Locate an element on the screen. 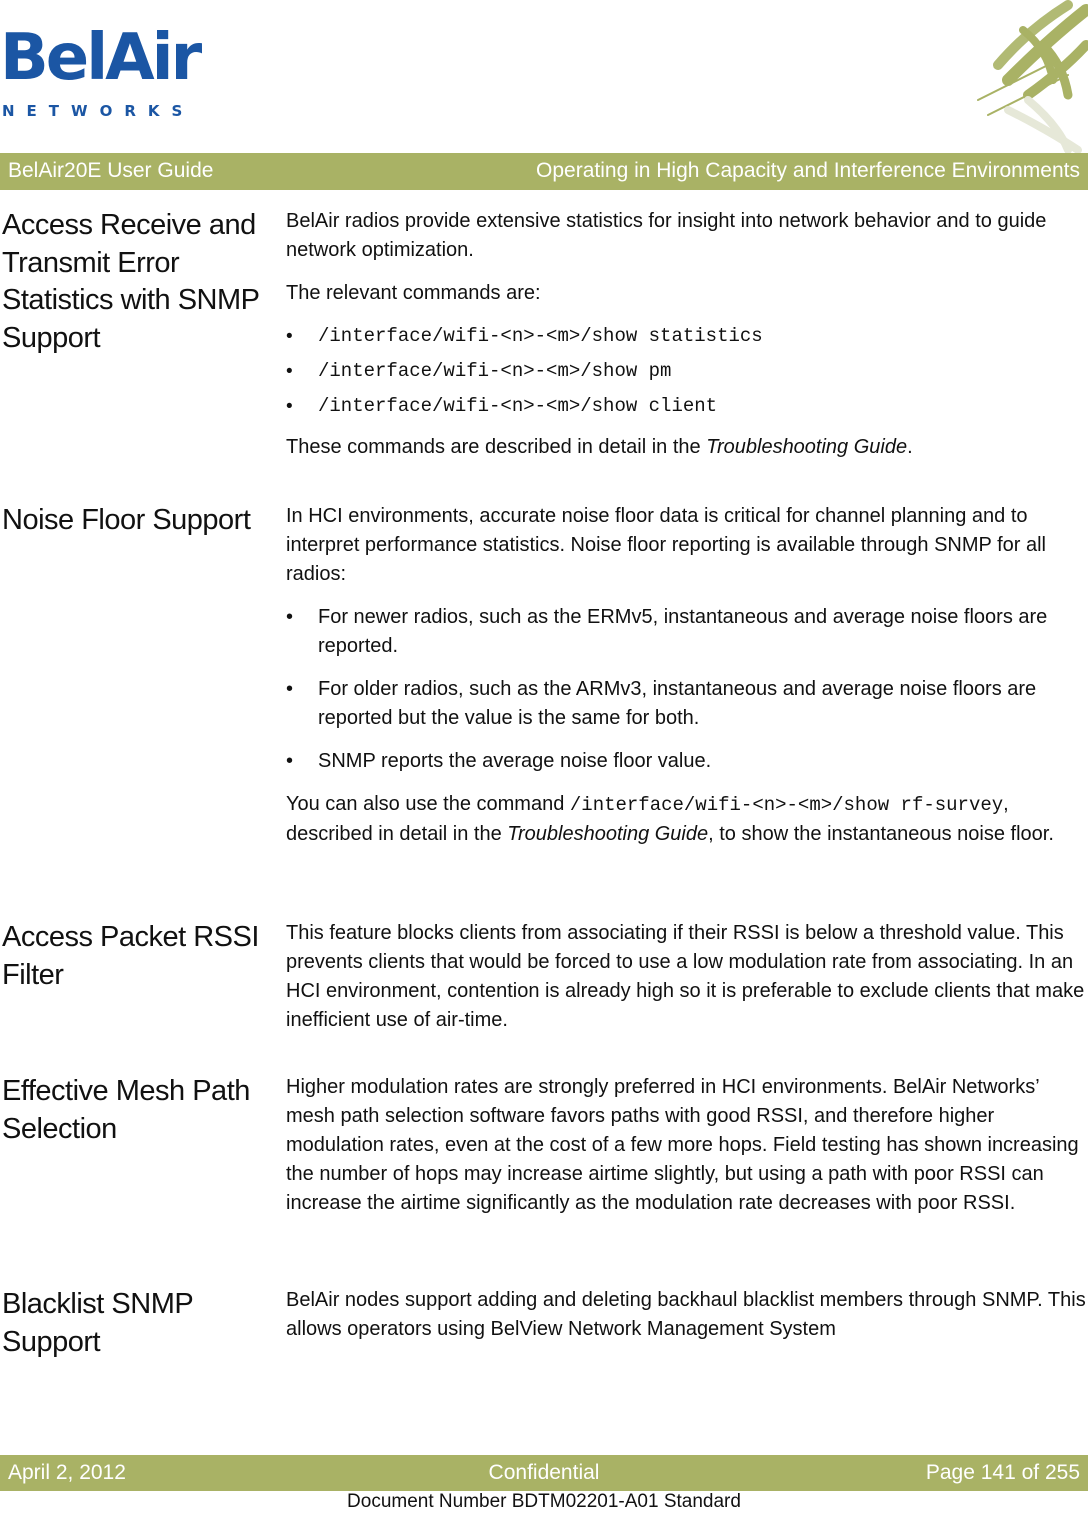 This screenshot has height=1513, width=1088. command-item: • /interface/wifi-<n>-<m>/show pm is located at coordinates (686, 371).